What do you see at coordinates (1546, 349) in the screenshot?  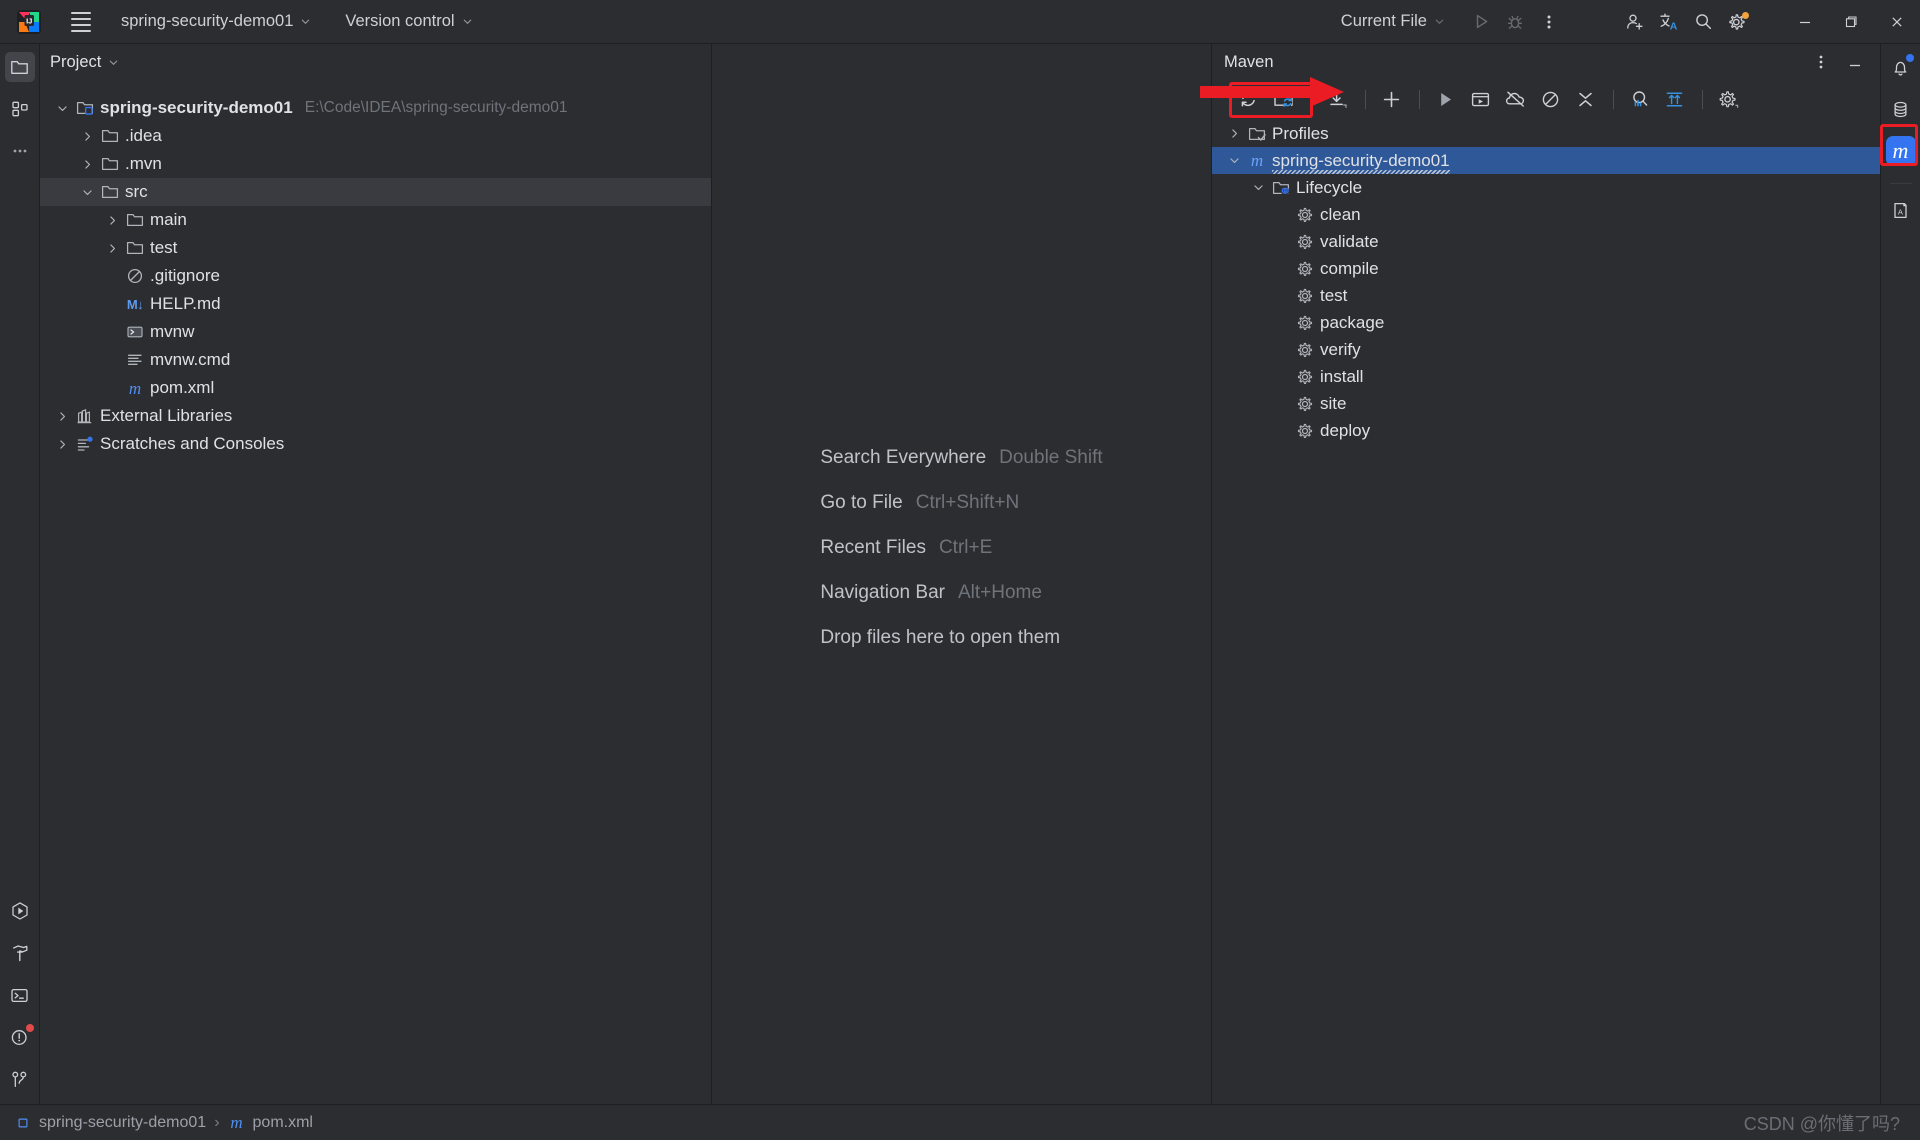 I see `maven-tree-row: verify` at bounding box center [1546, 349].